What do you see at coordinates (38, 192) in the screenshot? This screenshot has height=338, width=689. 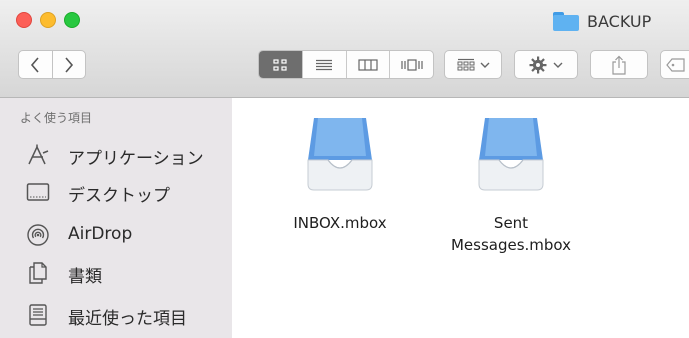 I see `desktop-icon` at bounding box center [38, 192].